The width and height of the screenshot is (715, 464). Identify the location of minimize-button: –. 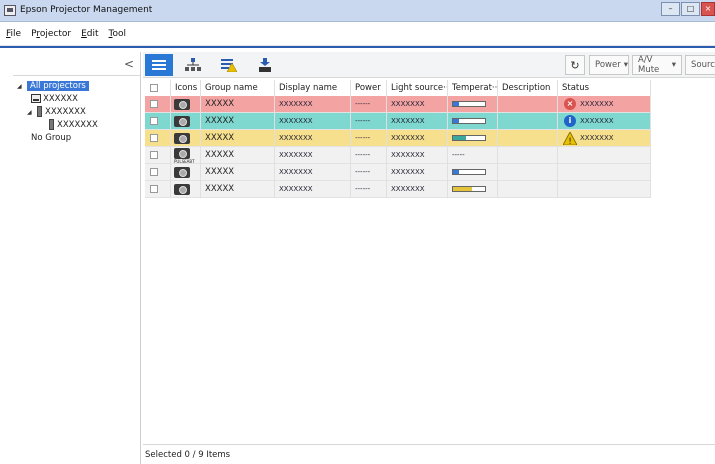
(670, 9).